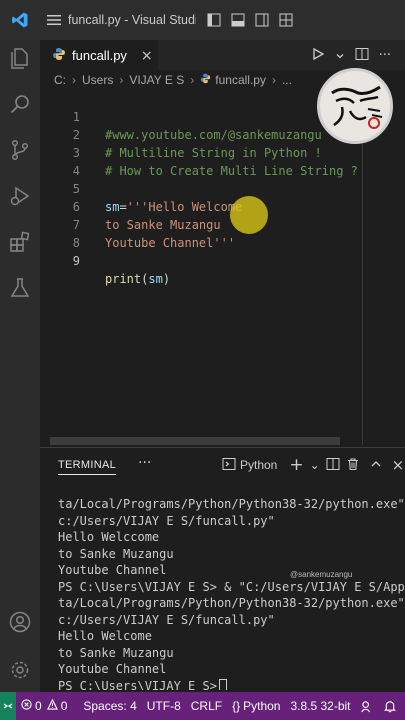 This screenshot has width=405, height=720. Describe the element at coordinates (236, 706) in the screenshot. I see `braces-icon: {}` at that location.